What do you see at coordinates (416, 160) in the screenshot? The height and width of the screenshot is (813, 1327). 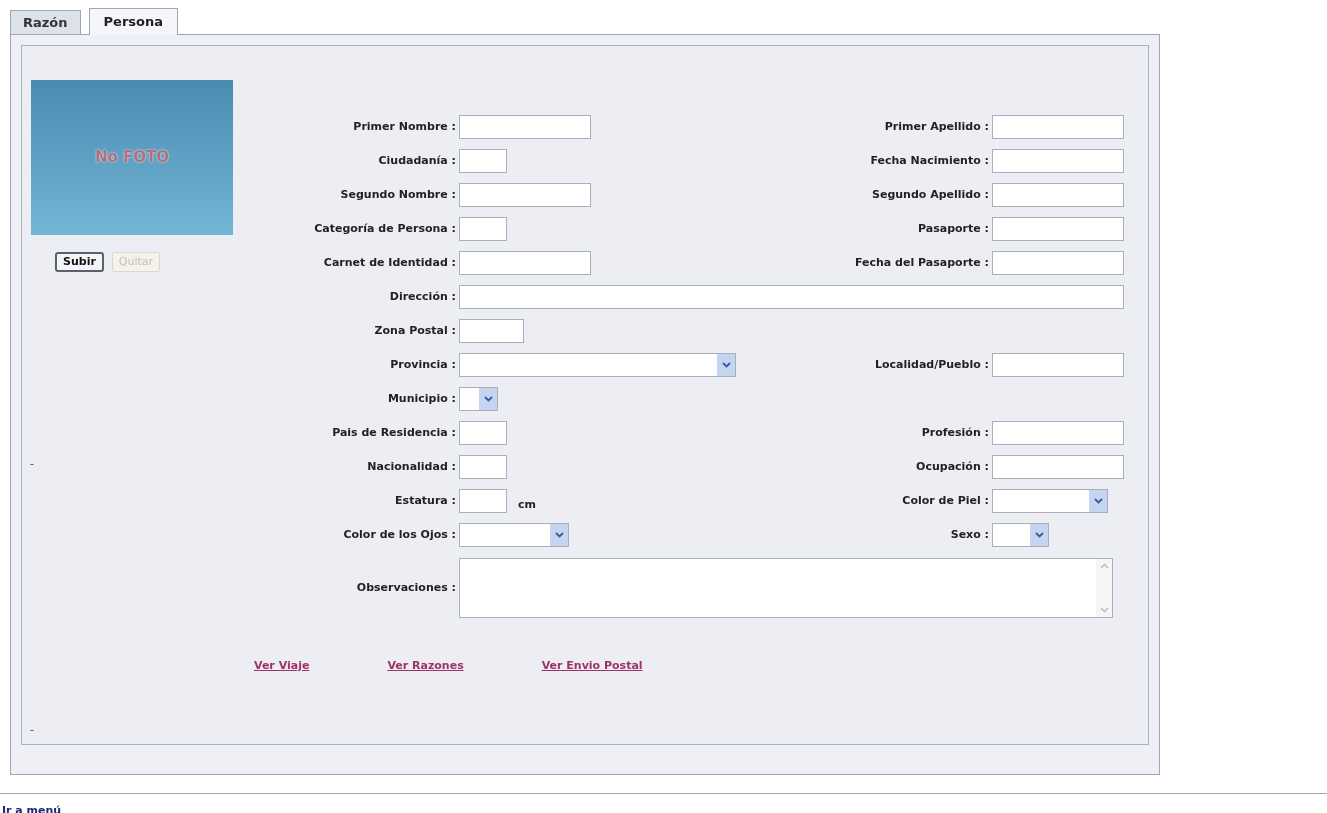 I see `field-label: Ciudadanía :` at bounding box center [416, 160].